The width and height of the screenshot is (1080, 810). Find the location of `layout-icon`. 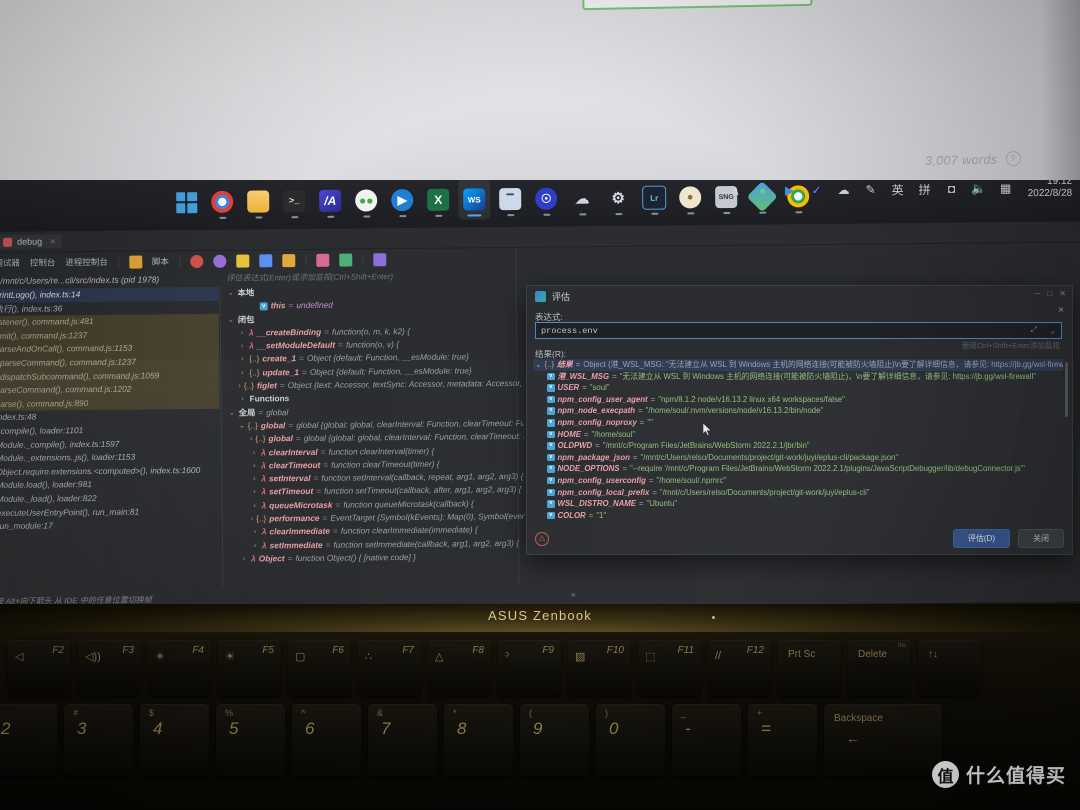

layout-icon is located at coordinates (379, 259).